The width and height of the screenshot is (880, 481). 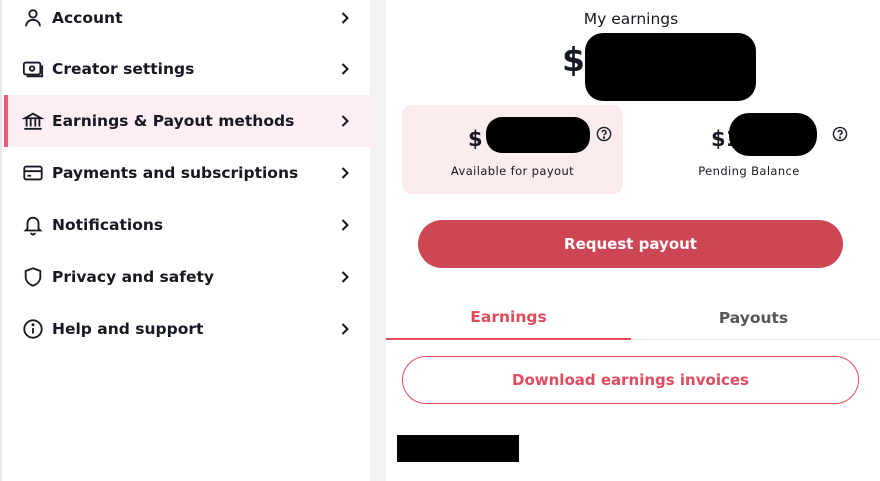 I want to click on download-invoices-button: Download earnings invoices, so click(x=630, y=380).